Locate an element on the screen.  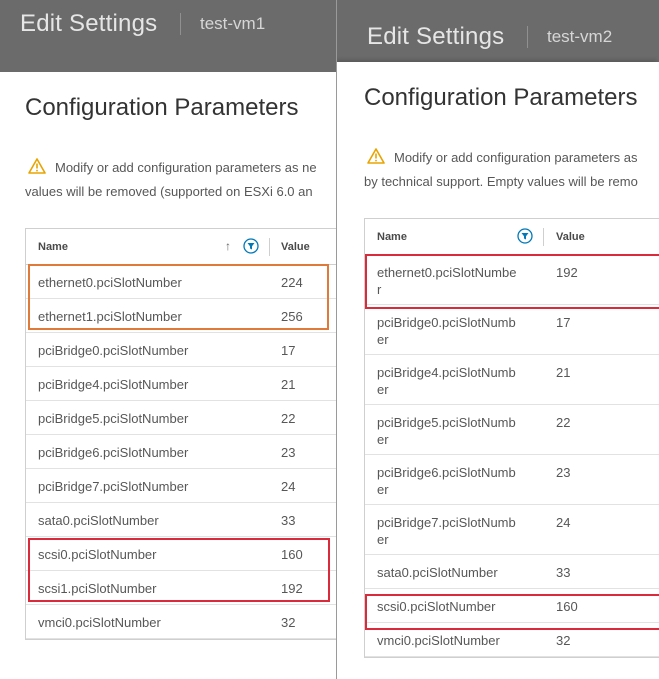
vm-name: test-vm1 is located at coordinates (233, 23).